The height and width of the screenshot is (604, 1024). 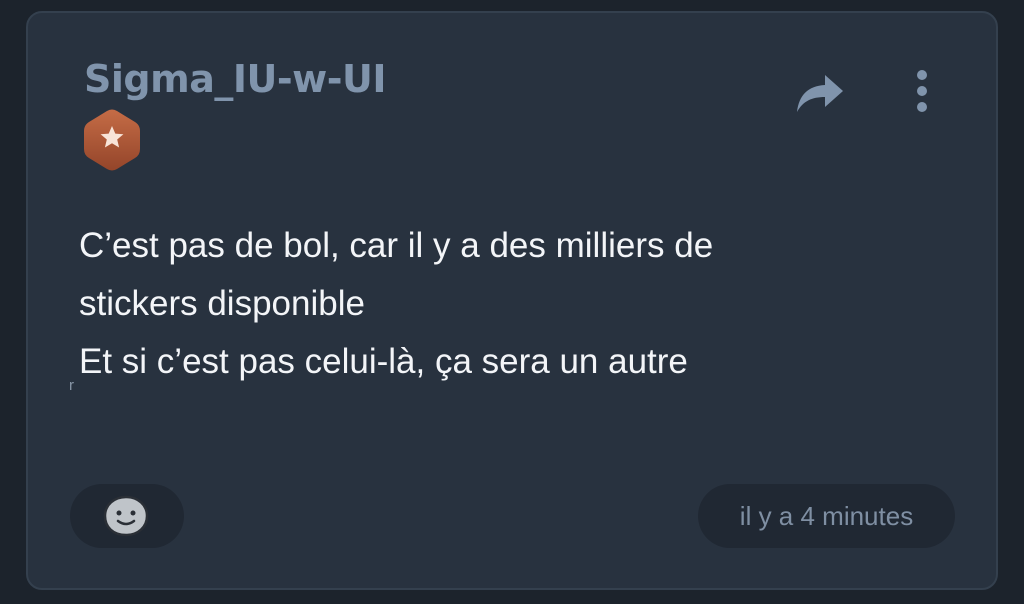 What do you see at coordinates (826, 516) in the screenshot?
I see `post-timestamp: il y a 4 minutes` at bounding box center [826, 516].